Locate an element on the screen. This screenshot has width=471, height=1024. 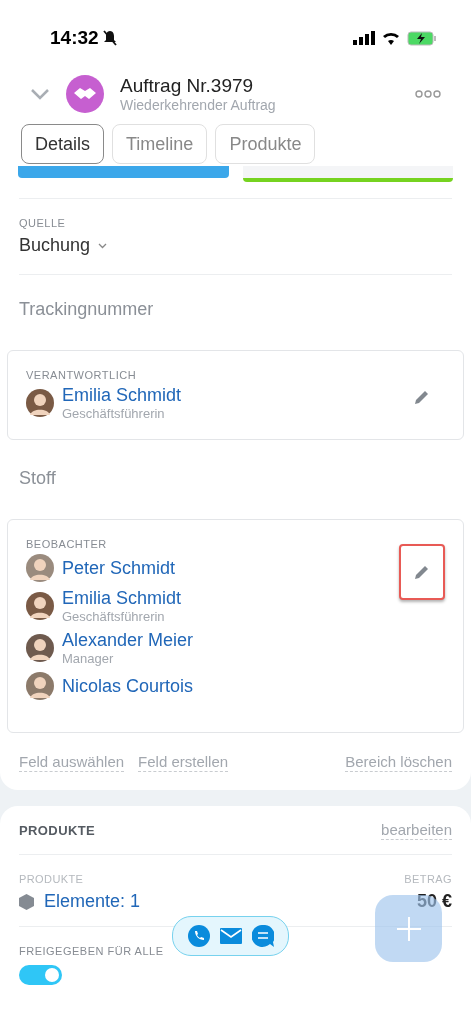
status-time: 14:32 is located at coordinates (74, 38).